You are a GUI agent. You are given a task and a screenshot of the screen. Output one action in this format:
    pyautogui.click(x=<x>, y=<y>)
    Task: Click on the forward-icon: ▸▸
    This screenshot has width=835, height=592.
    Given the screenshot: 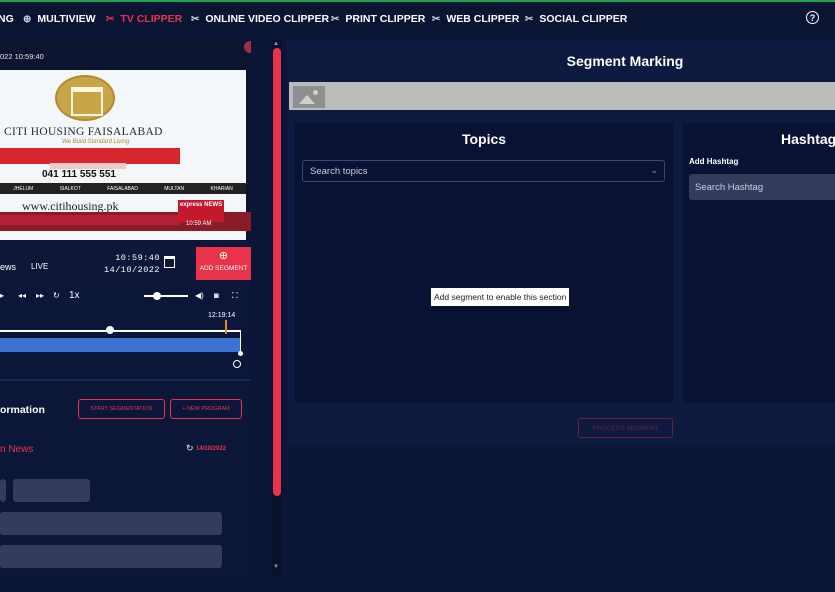 What is the action you would take?
    pyautogui.click(x=40, y=295)
    